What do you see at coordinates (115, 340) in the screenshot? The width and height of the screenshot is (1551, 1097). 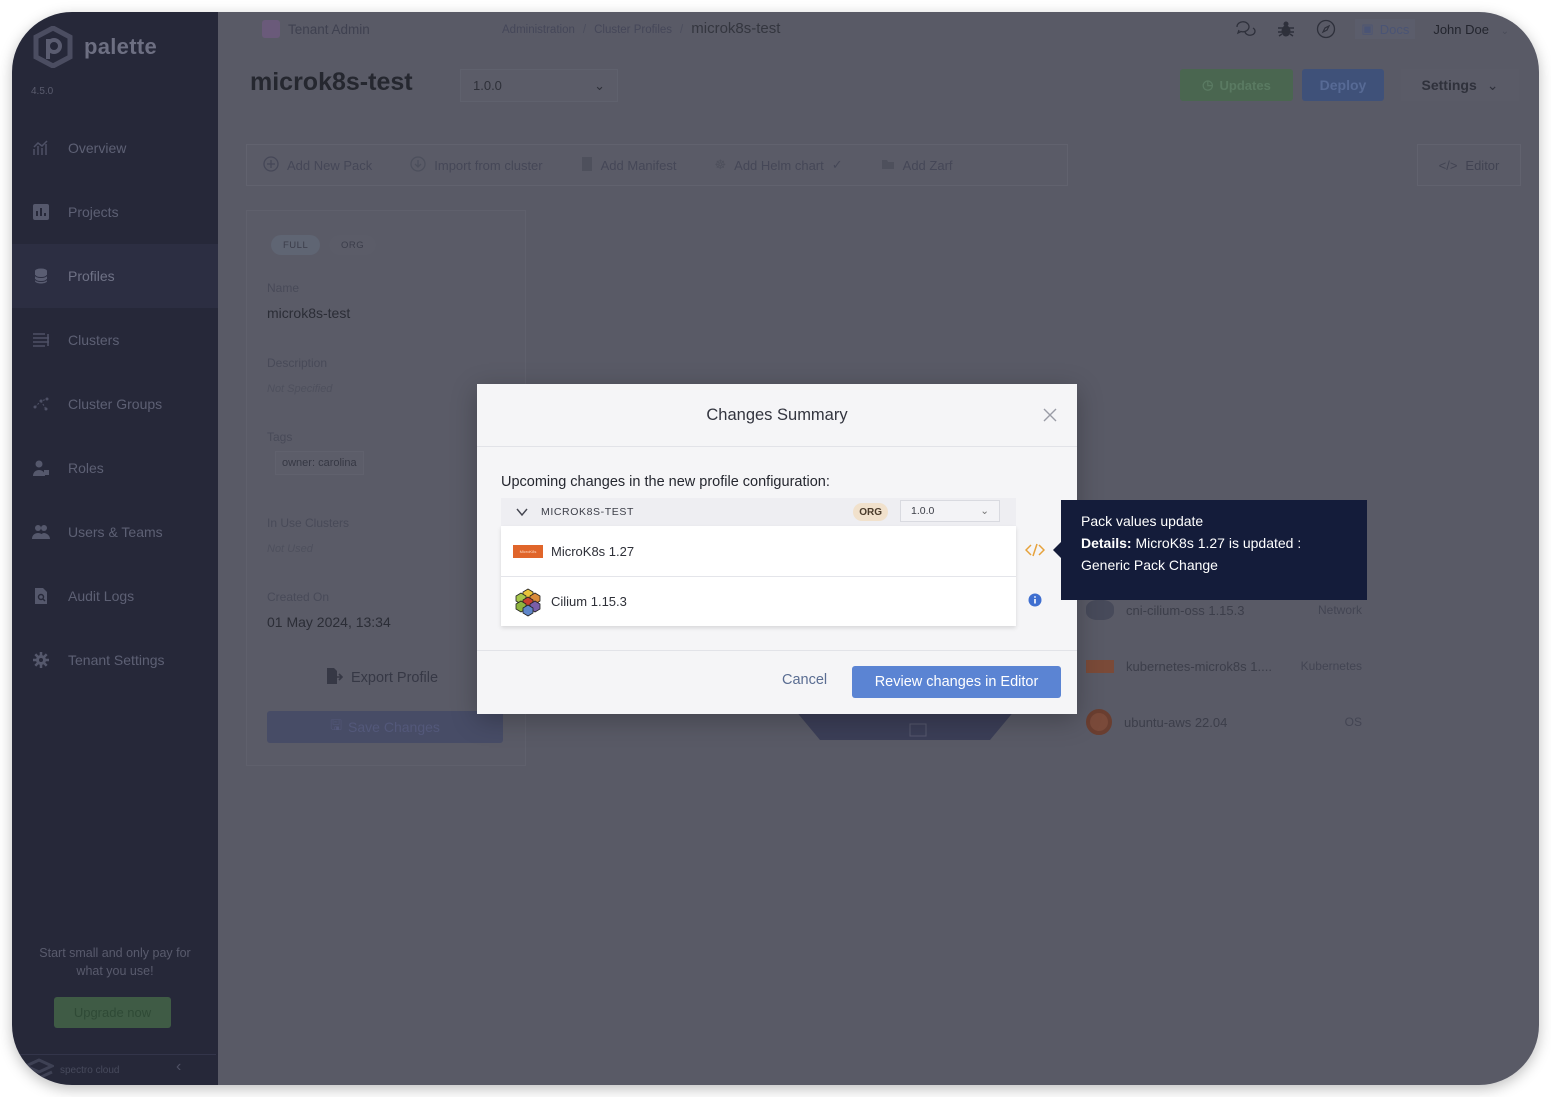 I see `sidebar-item-clusters: Clusters` at bounding box center [115, 340].